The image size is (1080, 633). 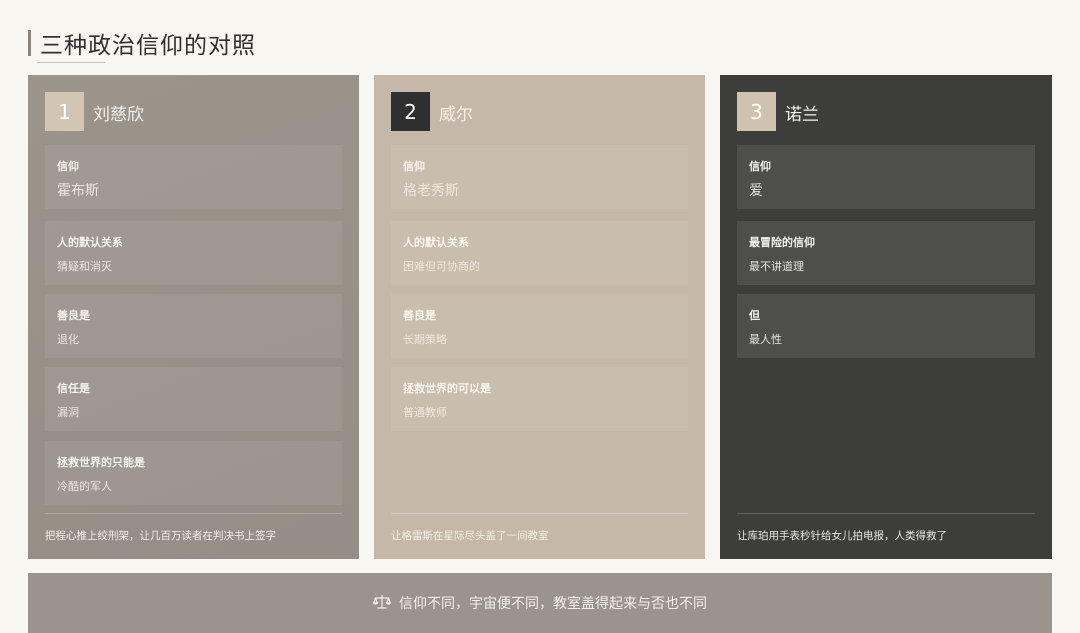 I want to click on item-value: 冷酷的军人, so click(x=84, y=486).